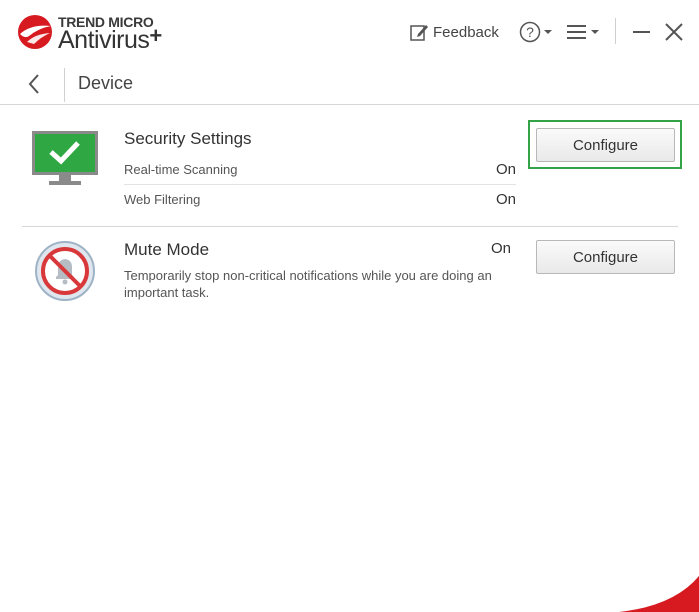  I want to click on main-menu-button, so click(583, 32).